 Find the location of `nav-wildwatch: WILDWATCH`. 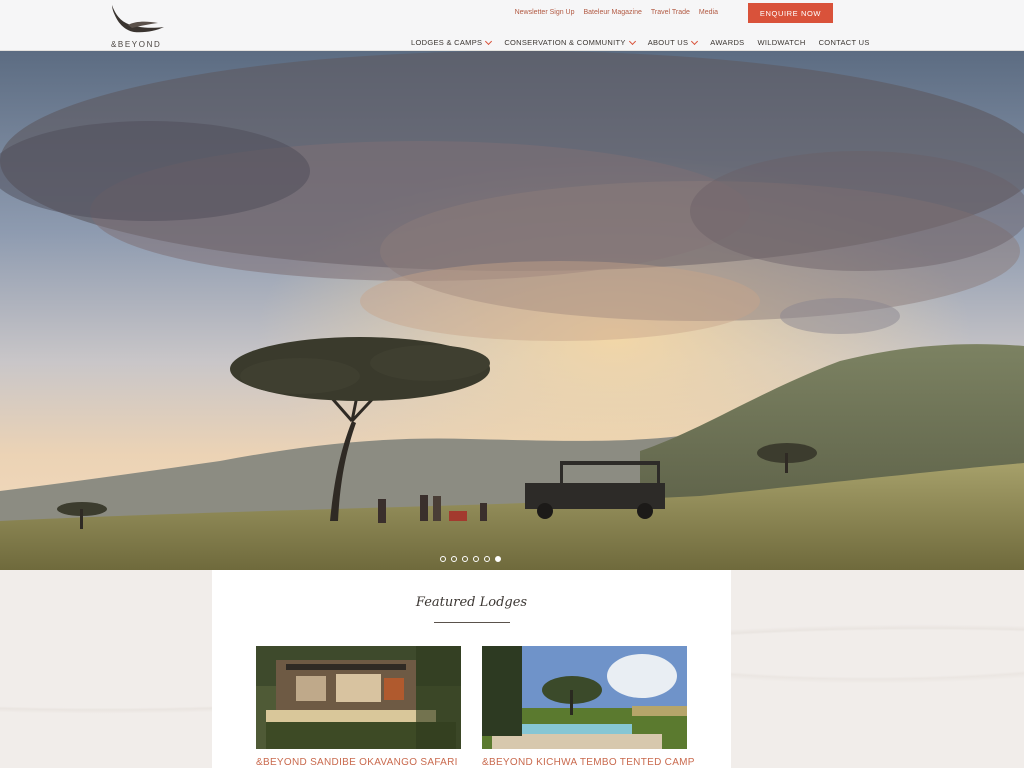

nav-wildwatch: WILDWATCH is located at coordinates (781, 42).